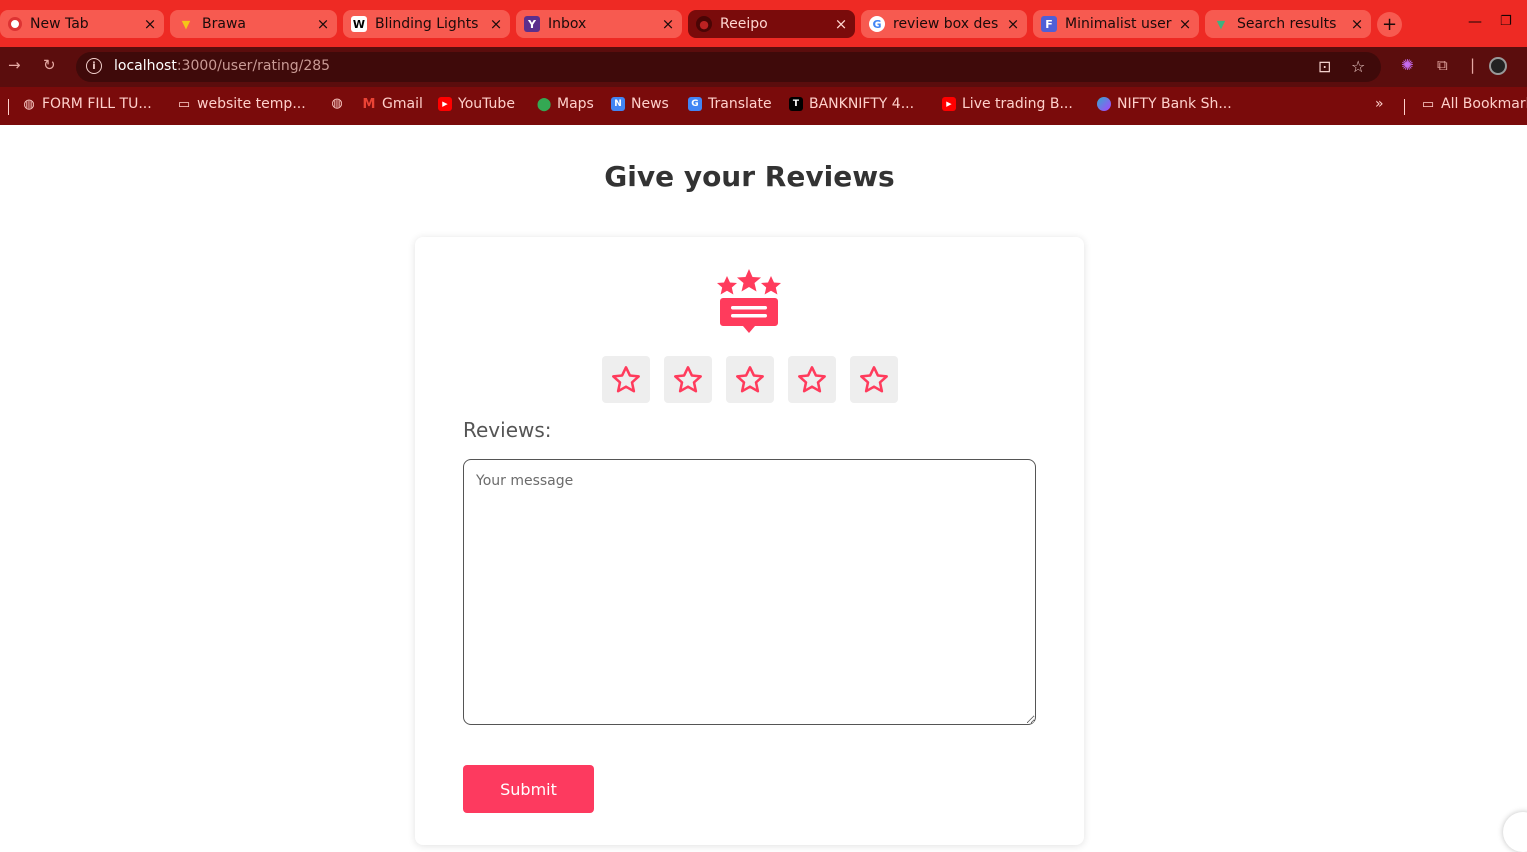 This screenshot has width=1527, height=852. What do you see at coordinates (704, 24) in the screenshot?
I see `site-icon: ●` at bounding box center [704, 24].